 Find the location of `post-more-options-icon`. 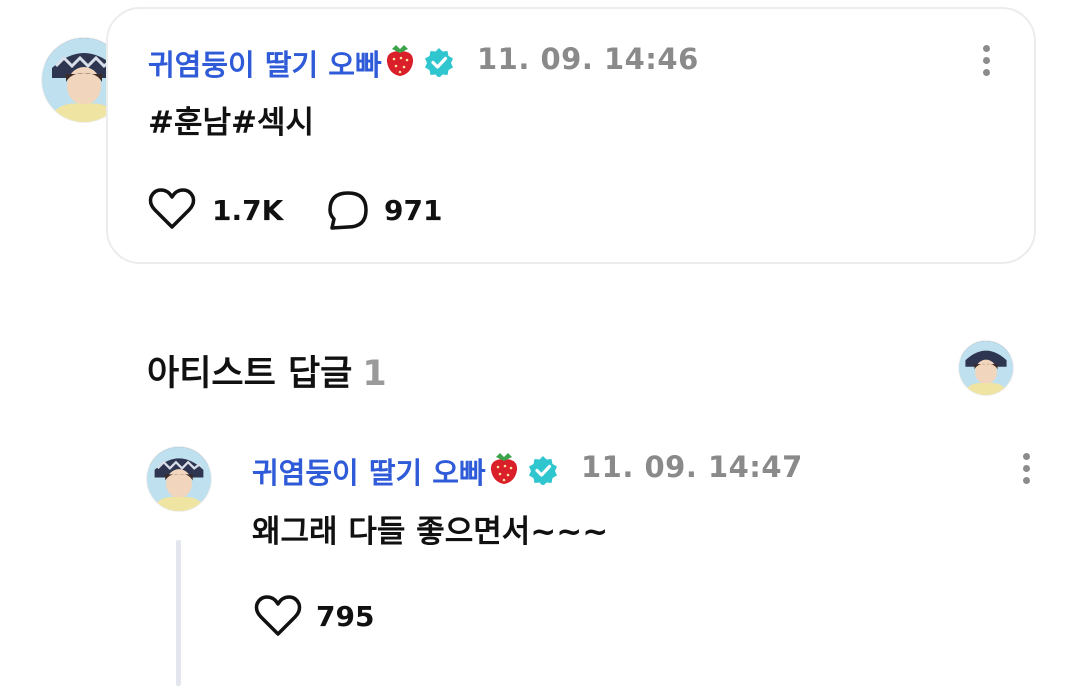

post-more-options-icon is located at coordinates (986, 61).